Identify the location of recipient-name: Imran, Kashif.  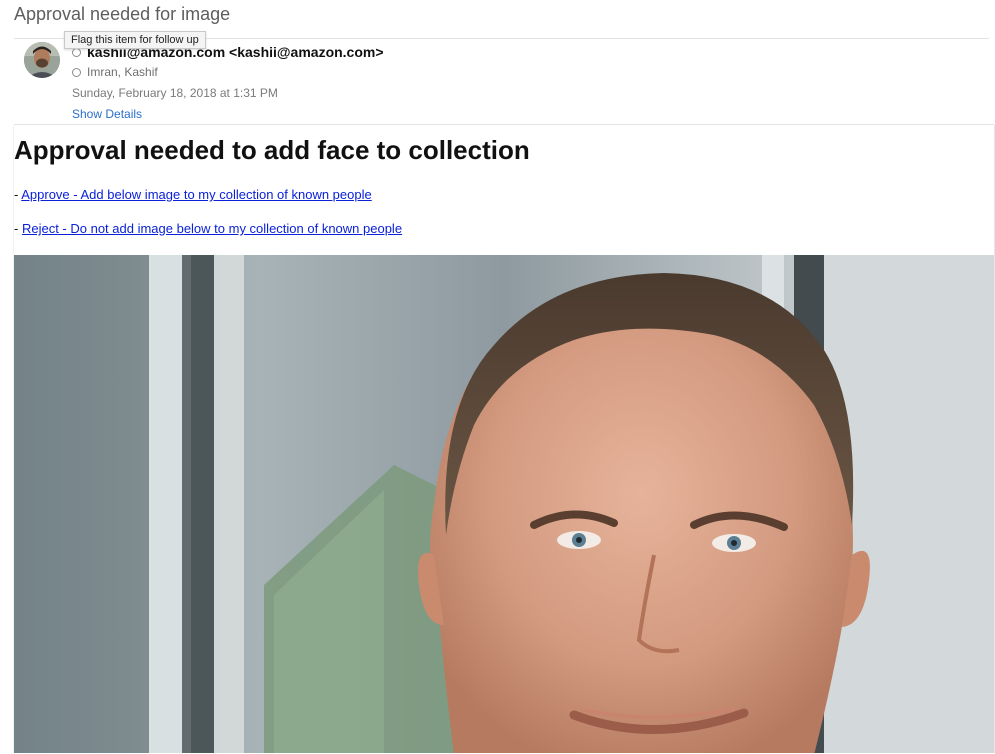
(122, 72).